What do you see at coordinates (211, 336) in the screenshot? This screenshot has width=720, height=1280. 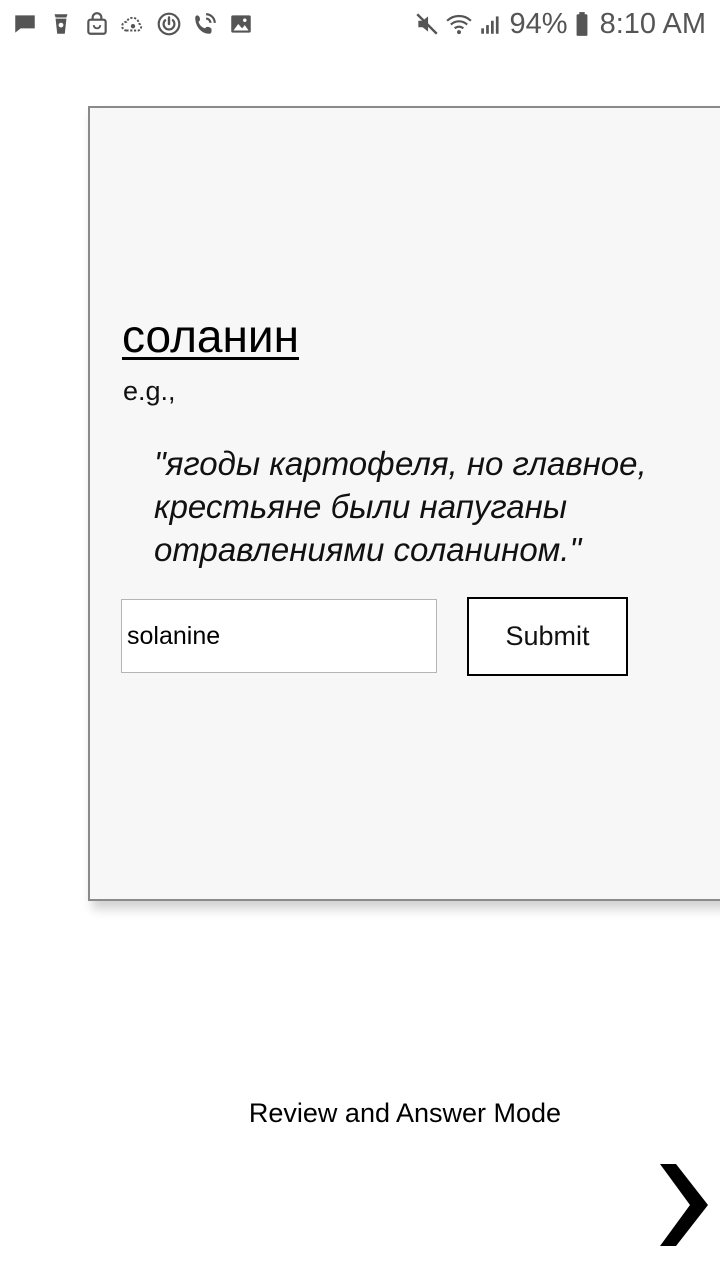 I see `vocabulary-term: соланин` at bounding box center [211, 336].